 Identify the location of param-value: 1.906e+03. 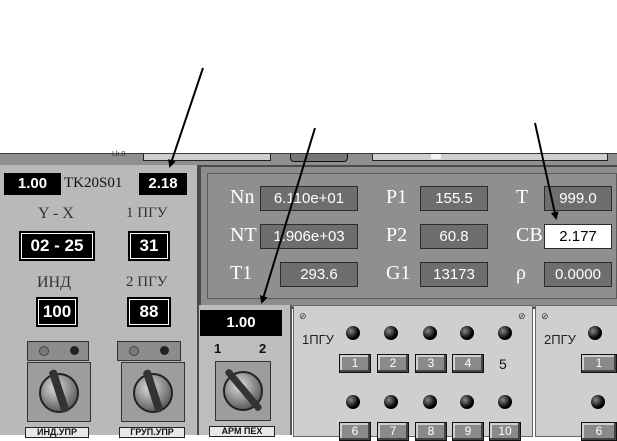
(309, 236).